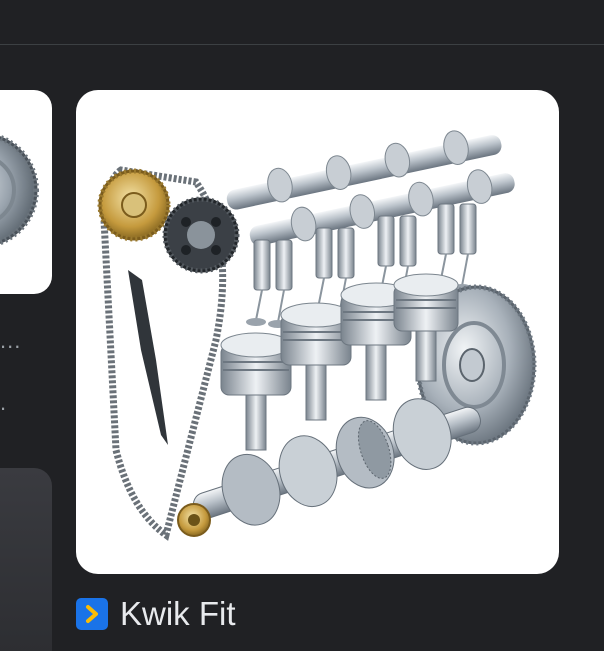 The image size is (604, 651). I want to click on source-name: Kwik Fit, so click(178, 613).